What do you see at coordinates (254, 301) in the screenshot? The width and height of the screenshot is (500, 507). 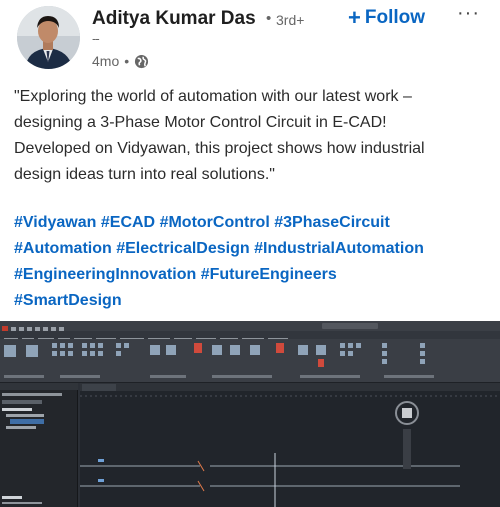 I see `hashtag-line: #SmartDesign` at bounding box center [254, 301].